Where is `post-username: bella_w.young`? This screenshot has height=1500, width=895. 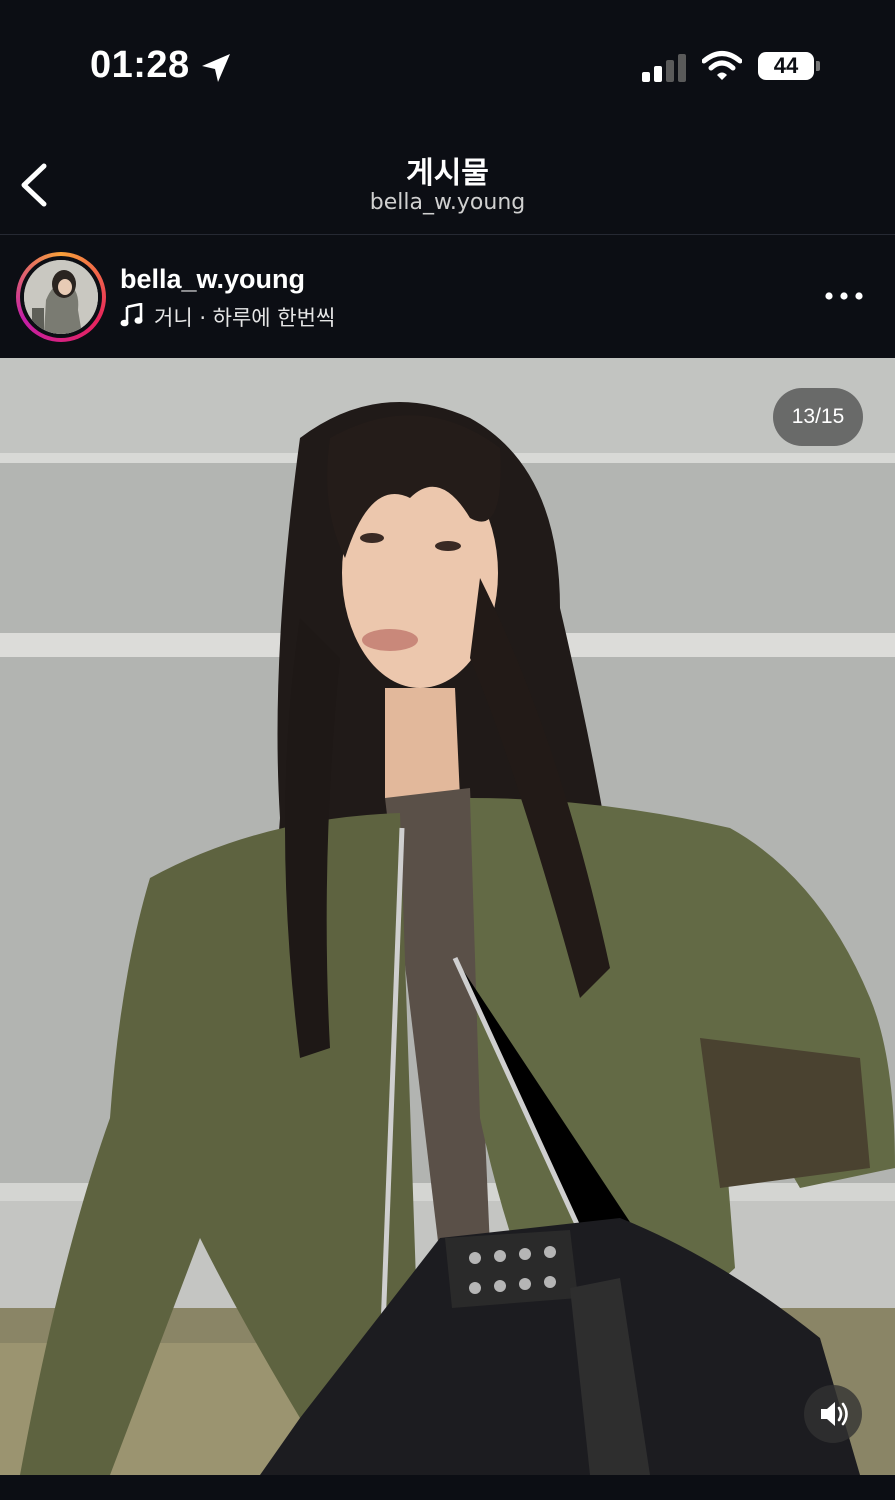
post-username: bella_w.young is located at coordinates (212, 279).